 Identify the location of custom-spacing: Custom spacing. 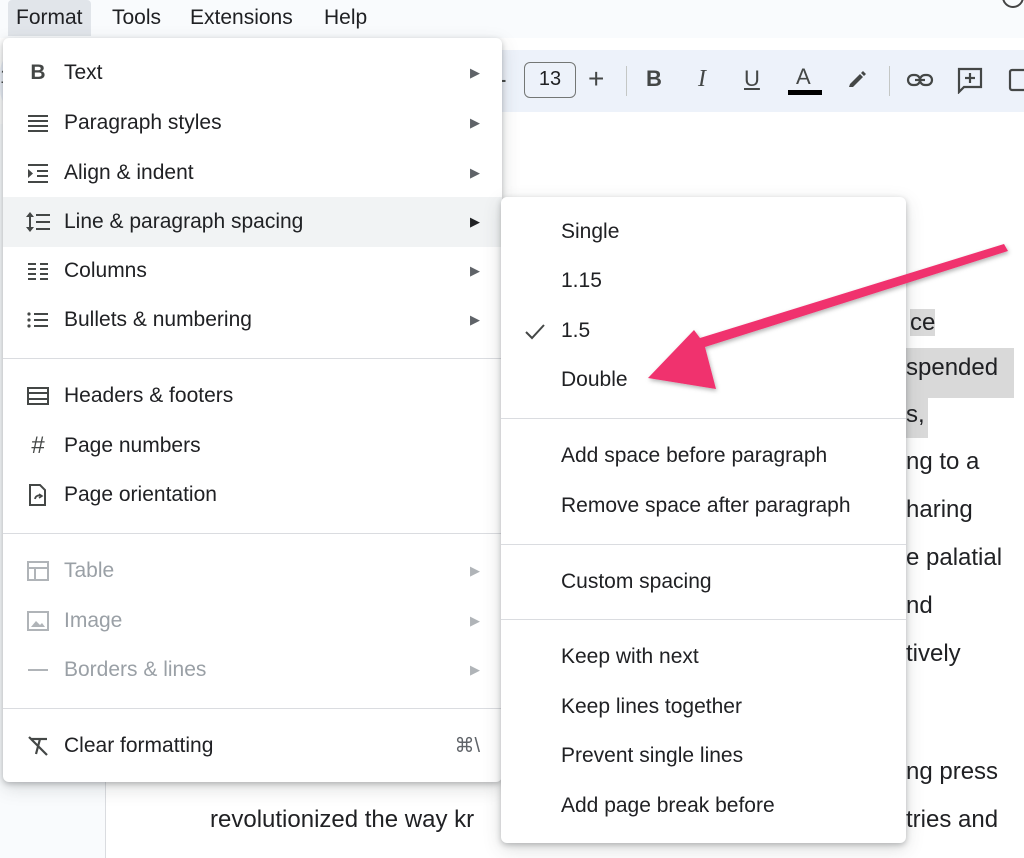
(703, 582).